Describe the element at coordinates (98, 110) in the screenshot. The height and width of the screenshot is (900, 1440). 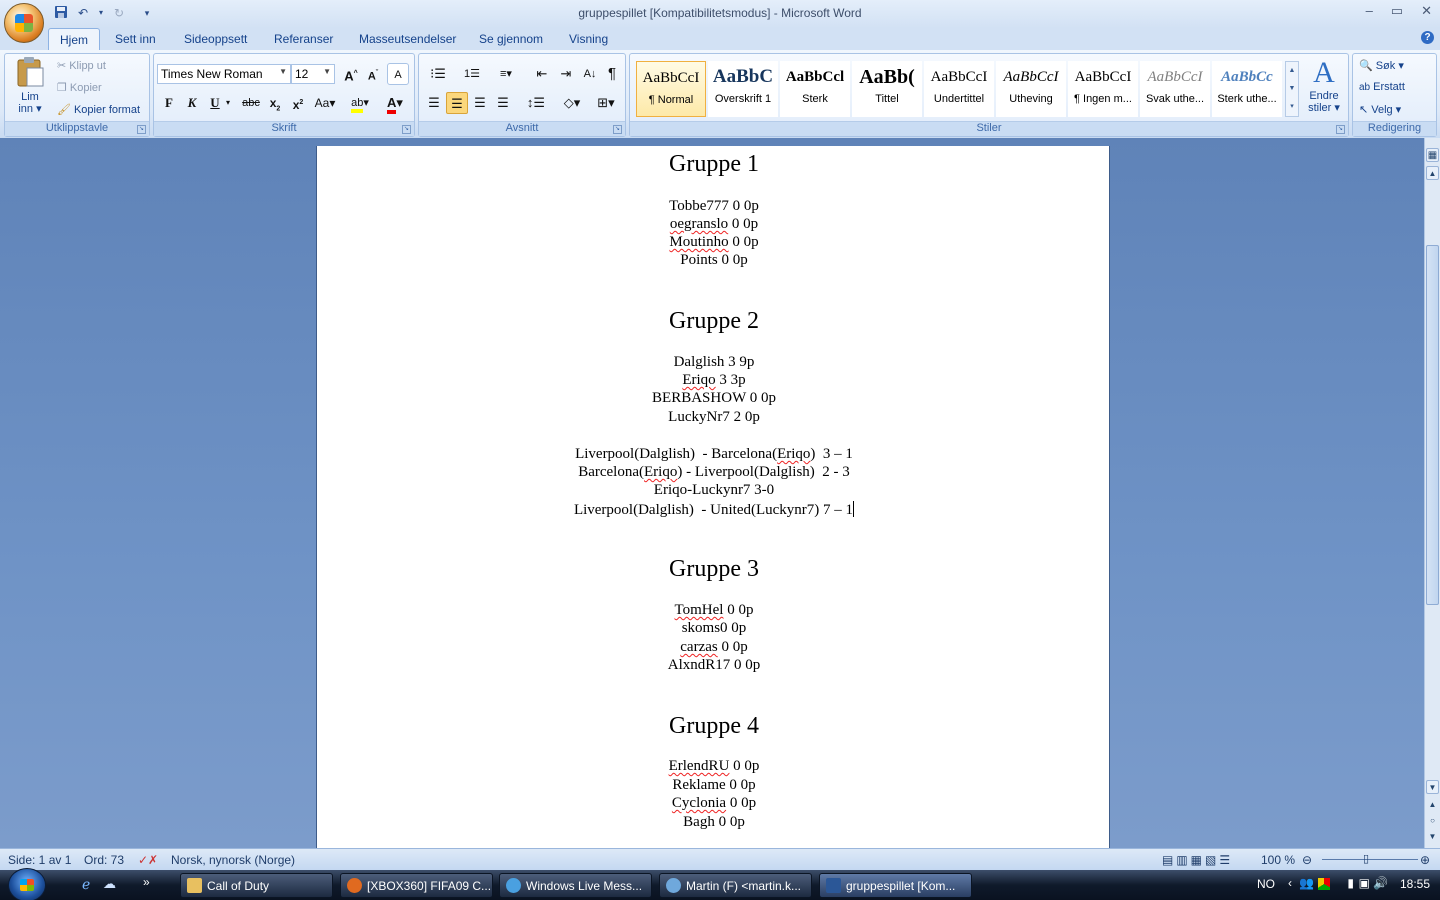
I see `format-painter-button: 🖌 Kopier format` at that location.